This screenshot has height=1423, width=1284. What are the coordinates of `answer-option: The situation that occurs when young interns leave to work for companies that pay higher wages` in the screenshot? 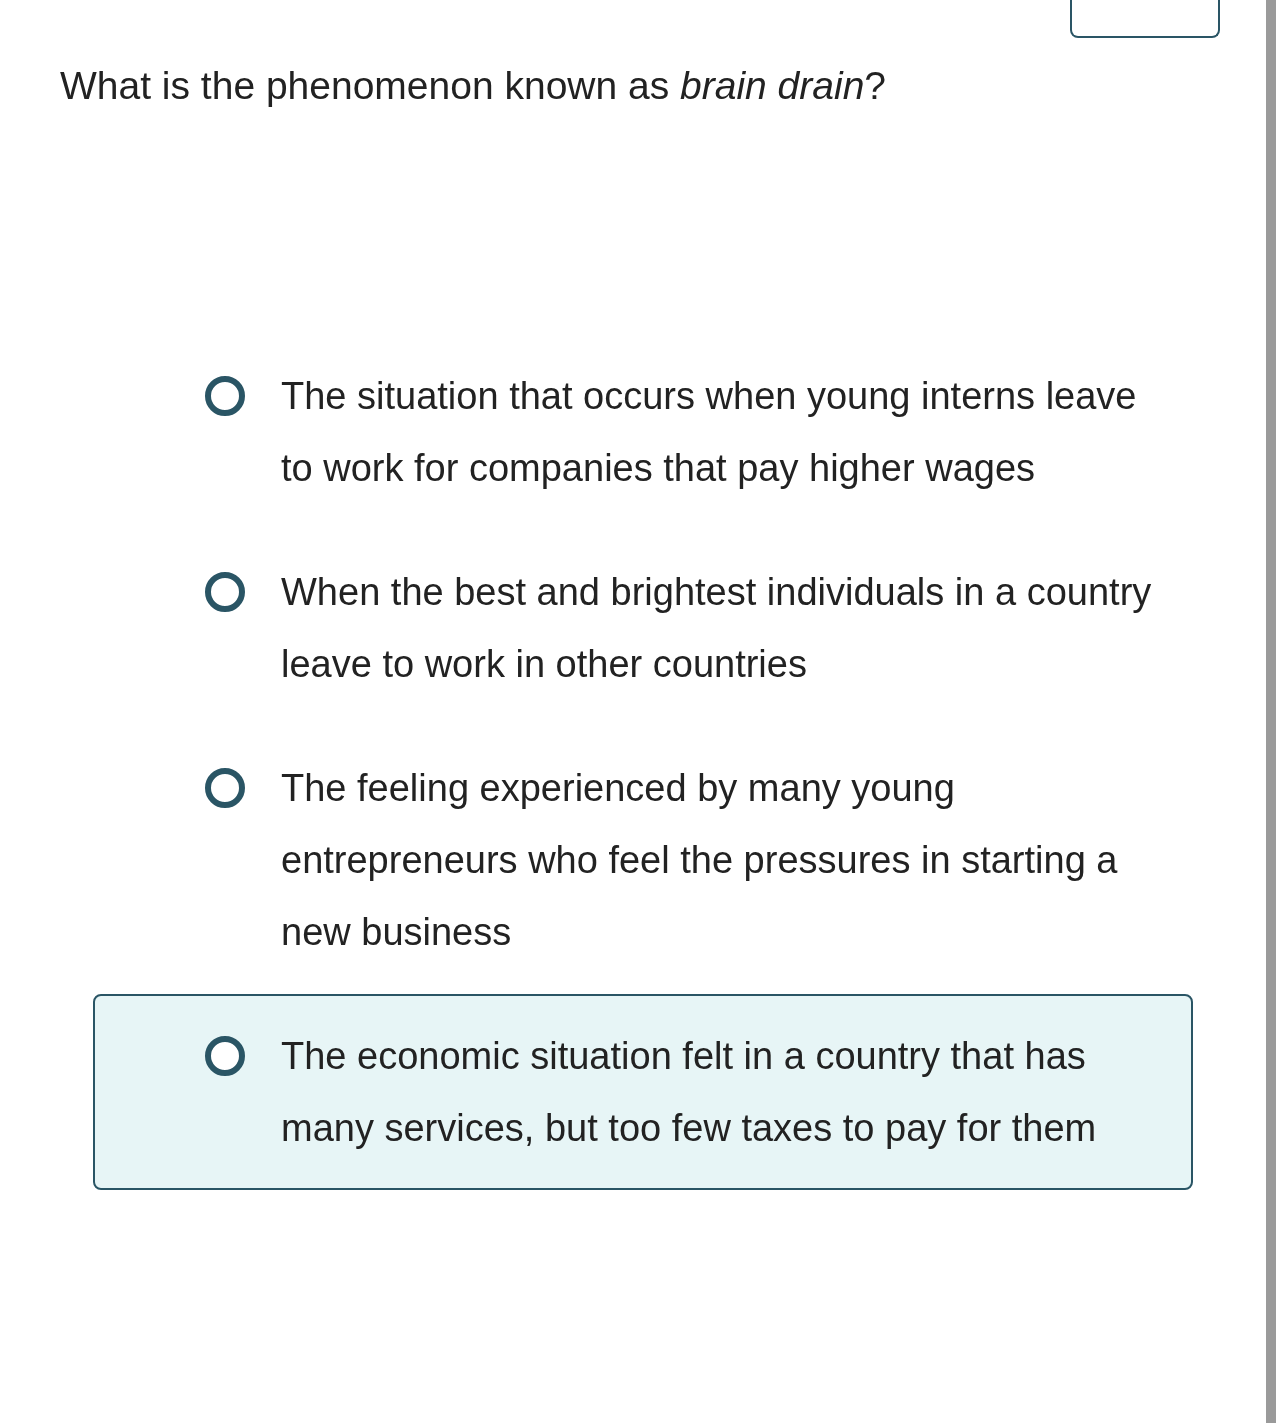 It's located at (643, 432).